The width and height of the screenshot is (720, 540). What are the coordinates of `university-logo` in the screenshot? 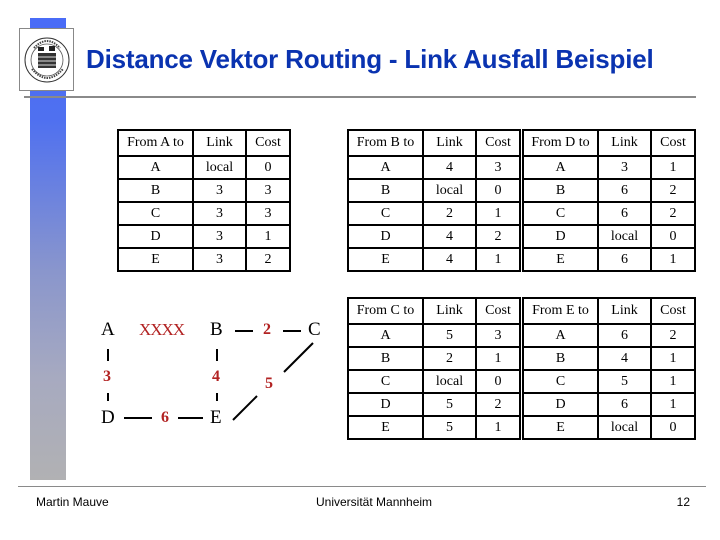 It's located at (46, 59).